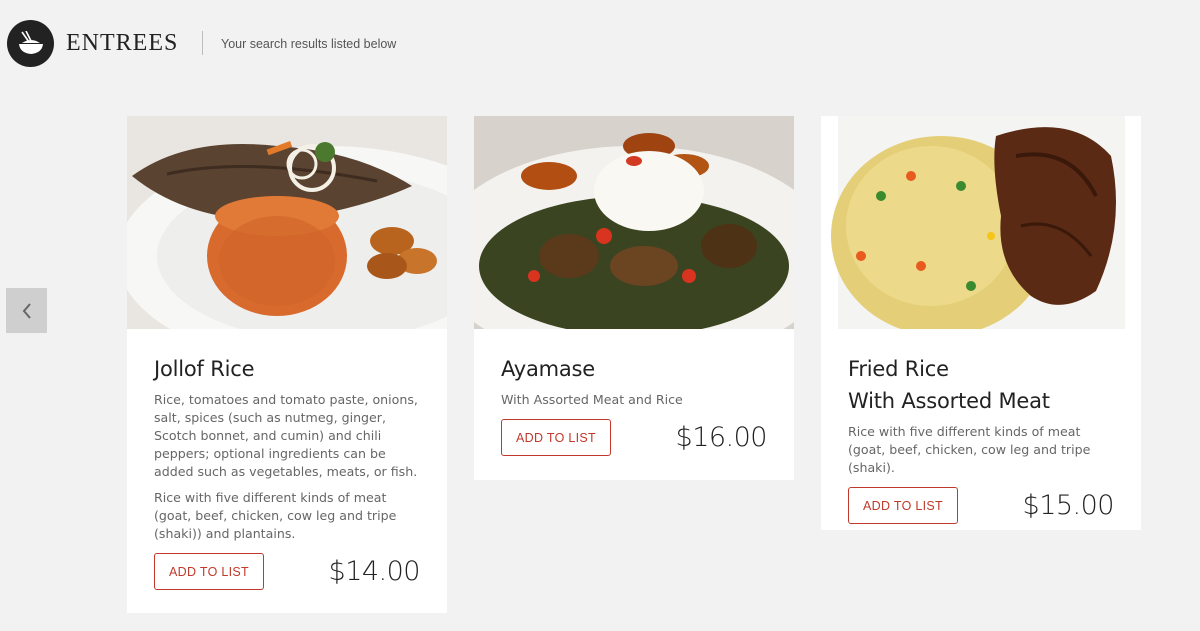 Image resolution: width=1200 pixels, height=631 pixels. I want to click on dish-description: With Assorted Meat and Rice, so click(592, 399).